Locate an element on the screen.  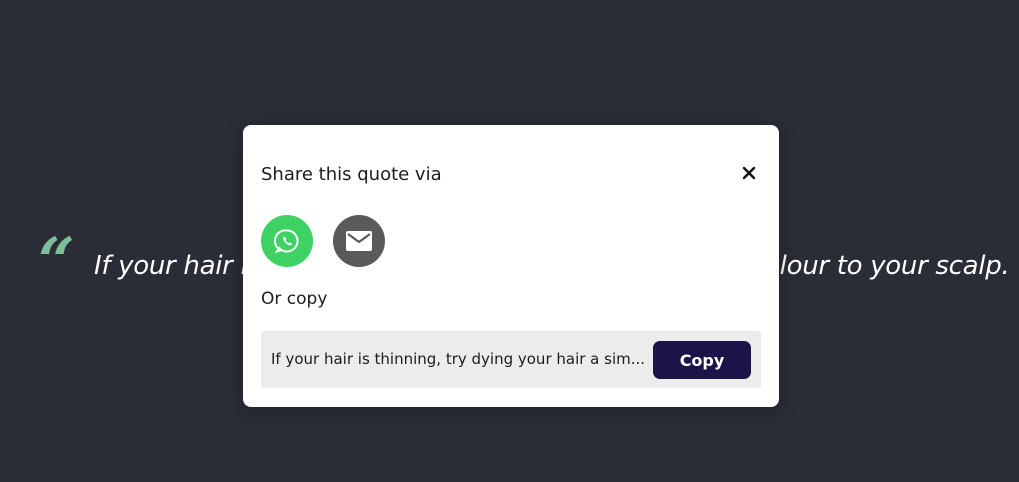
whatsapp-icon is located at coordinates (286, 241).